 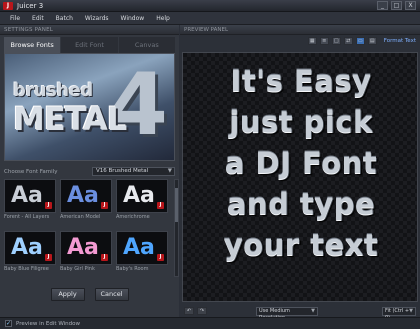 What do you see at coordinates (301, 245) in the screenshot?
I see `canvas-line: your text` at bounding box center [301, 245].